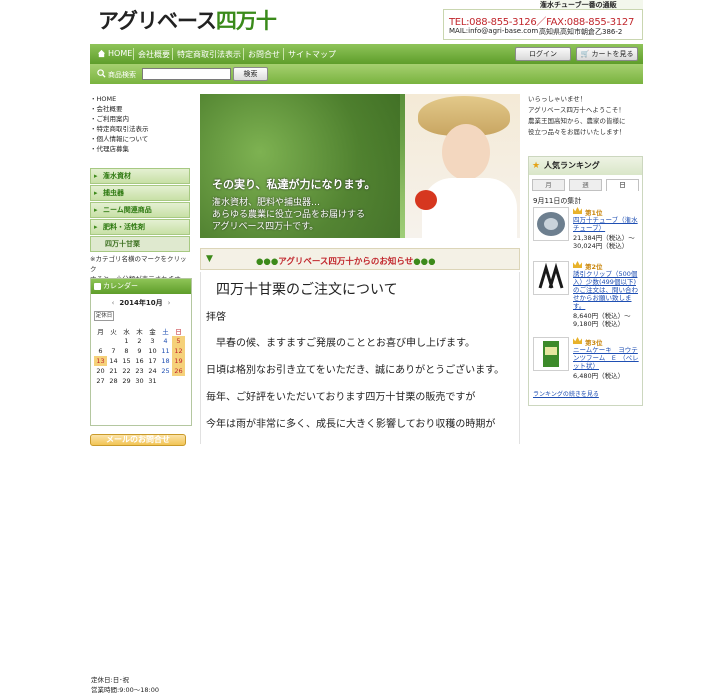 This screenshot has height=695, width=728. I want to click on category-menu: ▸ 潅水資材 ▸ 捕虫器 ▸ ニーム関連商品 ▸ 肥料・活性剤 四万十甘栗, so click(140, 210).